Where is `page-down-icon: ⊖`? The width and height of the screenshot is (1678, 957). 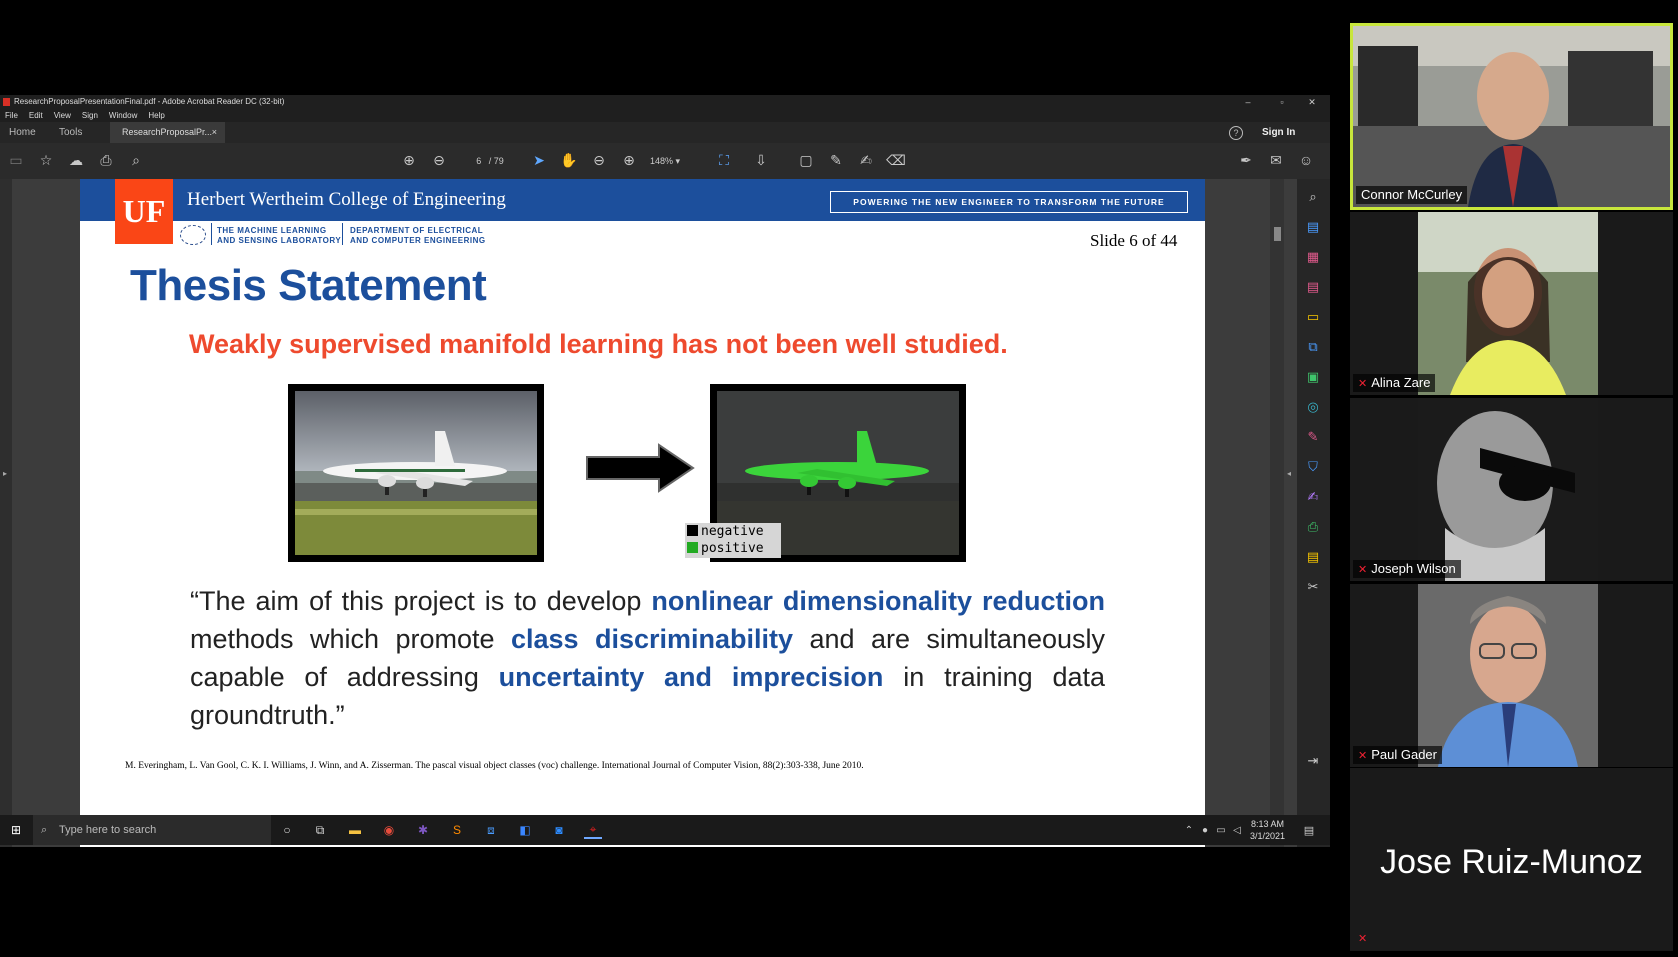 page-down-icon: ⊖ is located at coordinates (439, 160).